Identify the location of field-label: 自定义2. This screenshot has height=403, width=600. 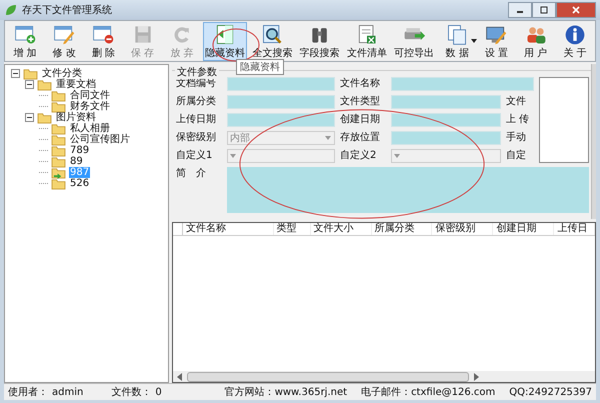
(359, 156).